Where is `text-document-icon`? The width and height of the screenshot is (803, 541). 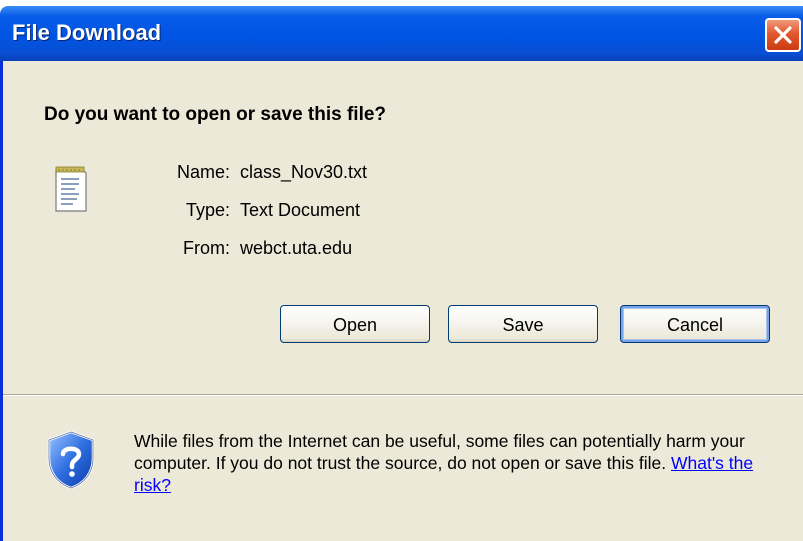
text-document-icon is located at coordinates (71, 191).